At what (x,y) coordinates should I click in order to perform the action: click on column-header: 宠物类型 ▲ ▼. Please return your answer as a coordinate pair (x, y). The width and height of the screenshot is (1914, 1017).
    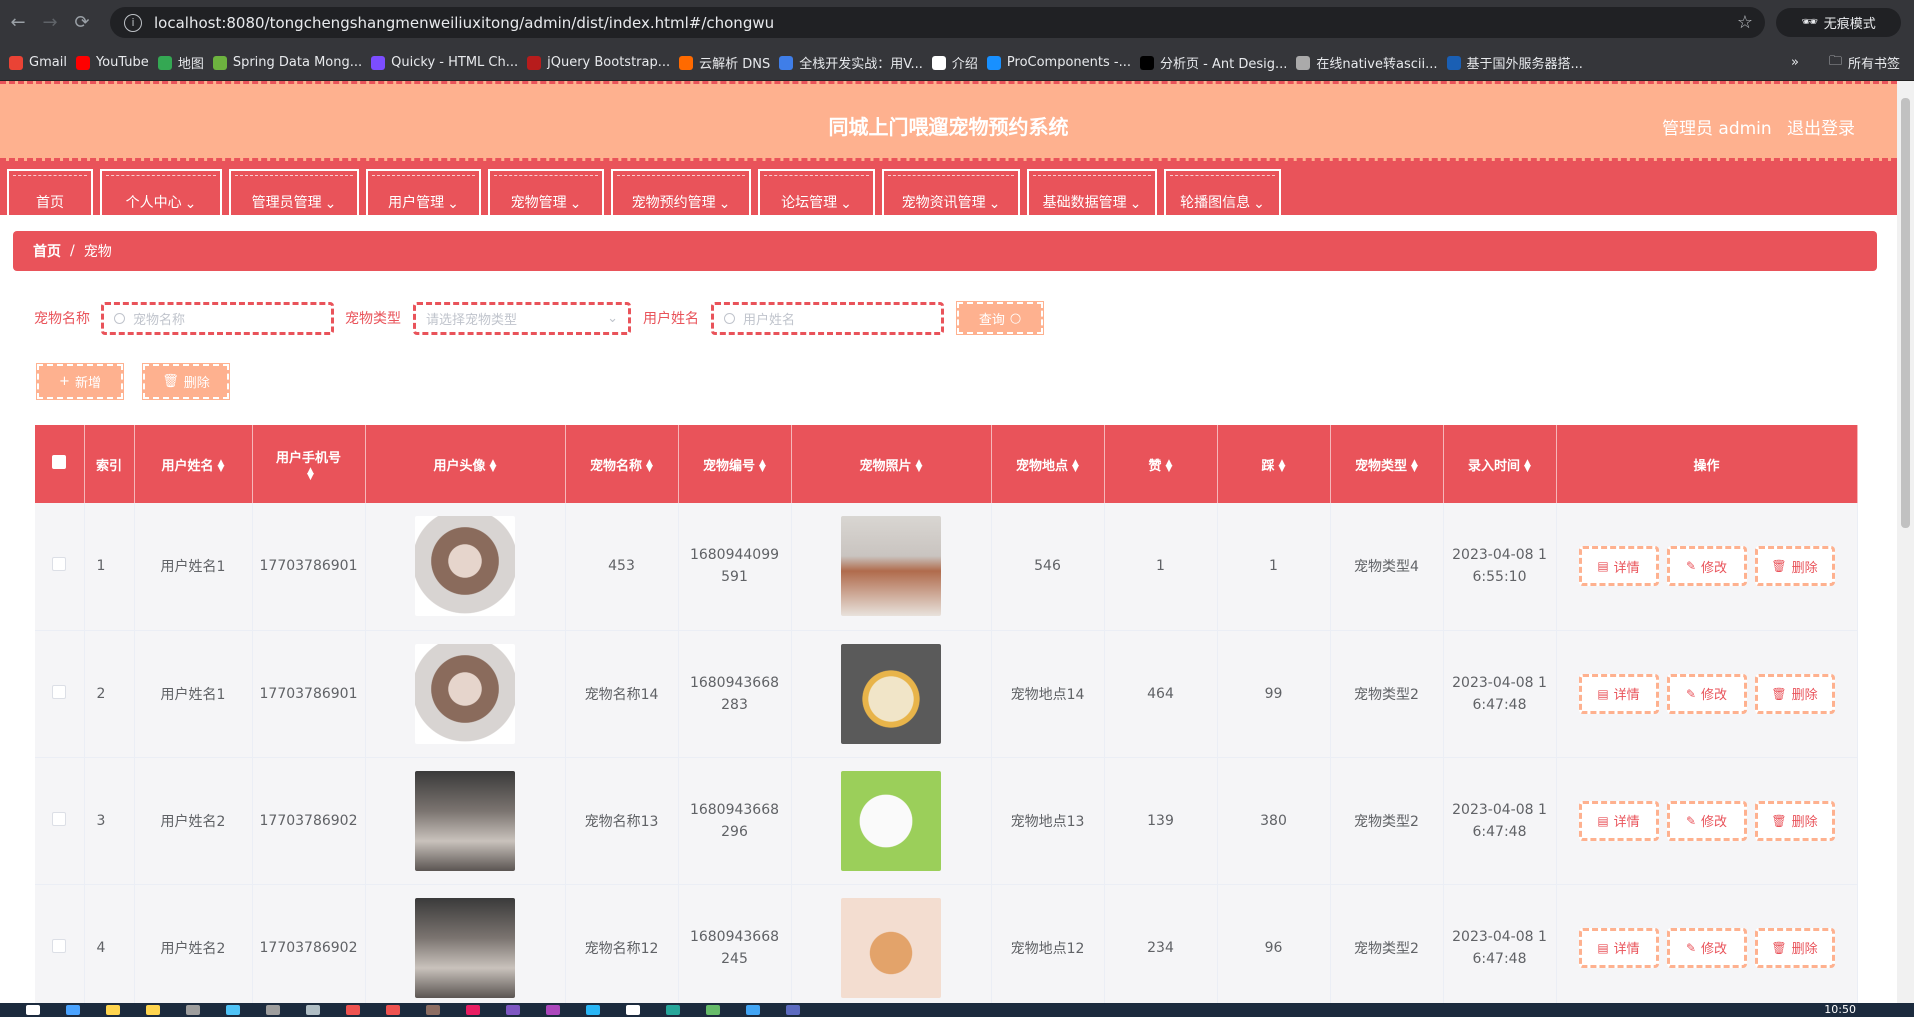
    Looking at the image, I should click on (1387, 464).